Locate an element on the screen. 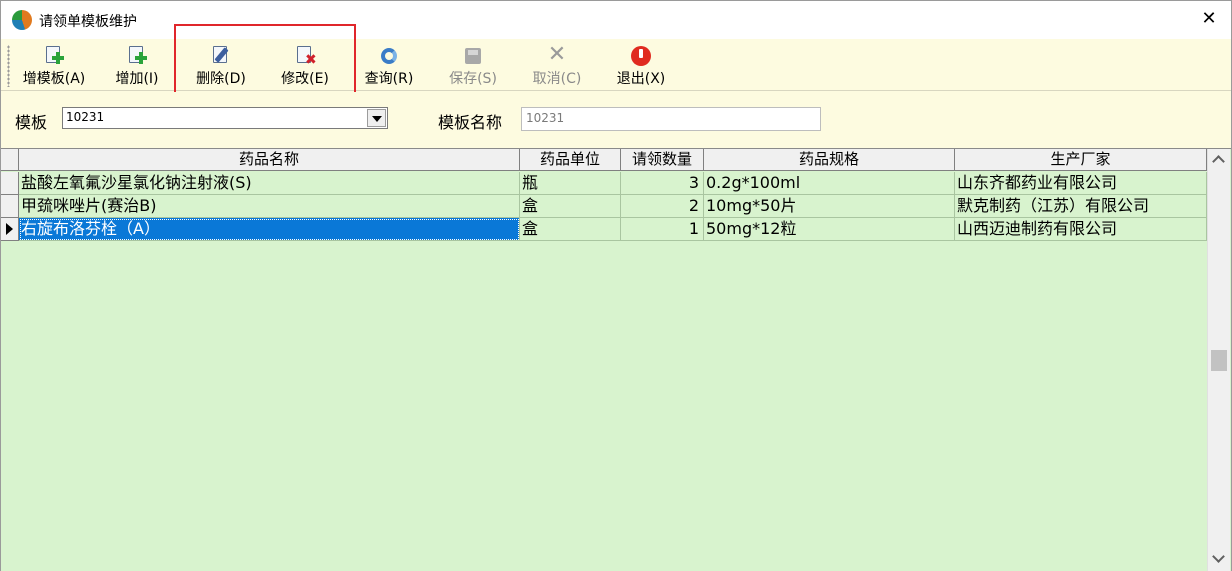  cell-name: 盐酸左氧氟沙星氯化钠注射液(S) is located at coordinates (269, 183).